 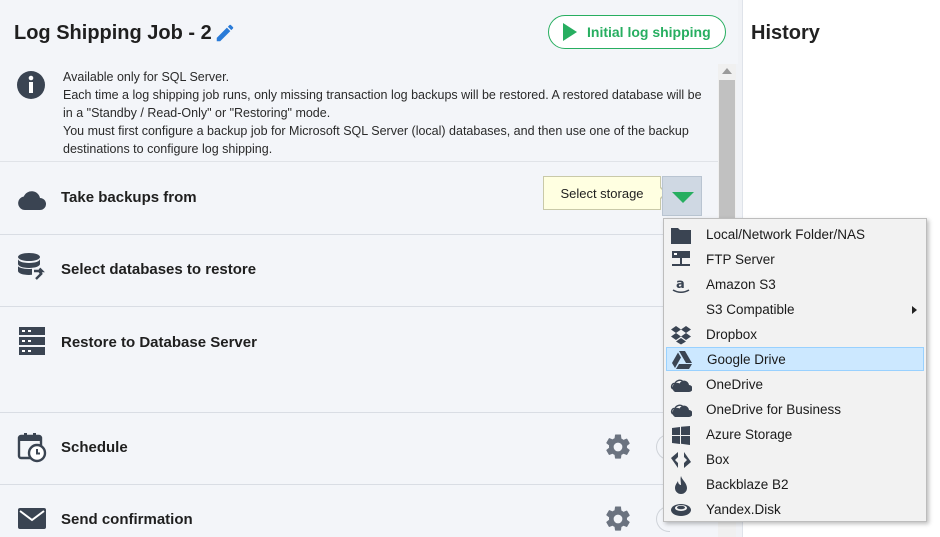 What do you see at coordinates (785, 33) in the screenshot?
I see `history-title: History` at bounding box center [785, 33].